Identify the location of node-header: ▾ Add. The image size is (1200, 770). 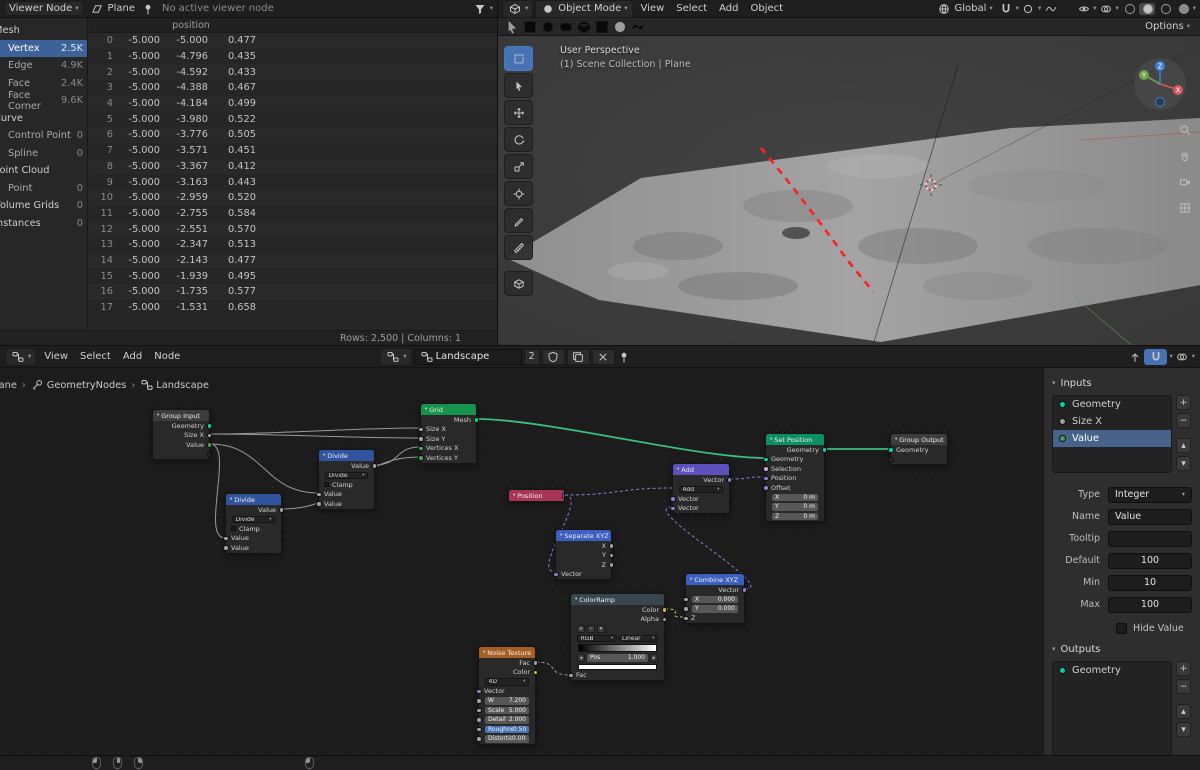
(701, 469).